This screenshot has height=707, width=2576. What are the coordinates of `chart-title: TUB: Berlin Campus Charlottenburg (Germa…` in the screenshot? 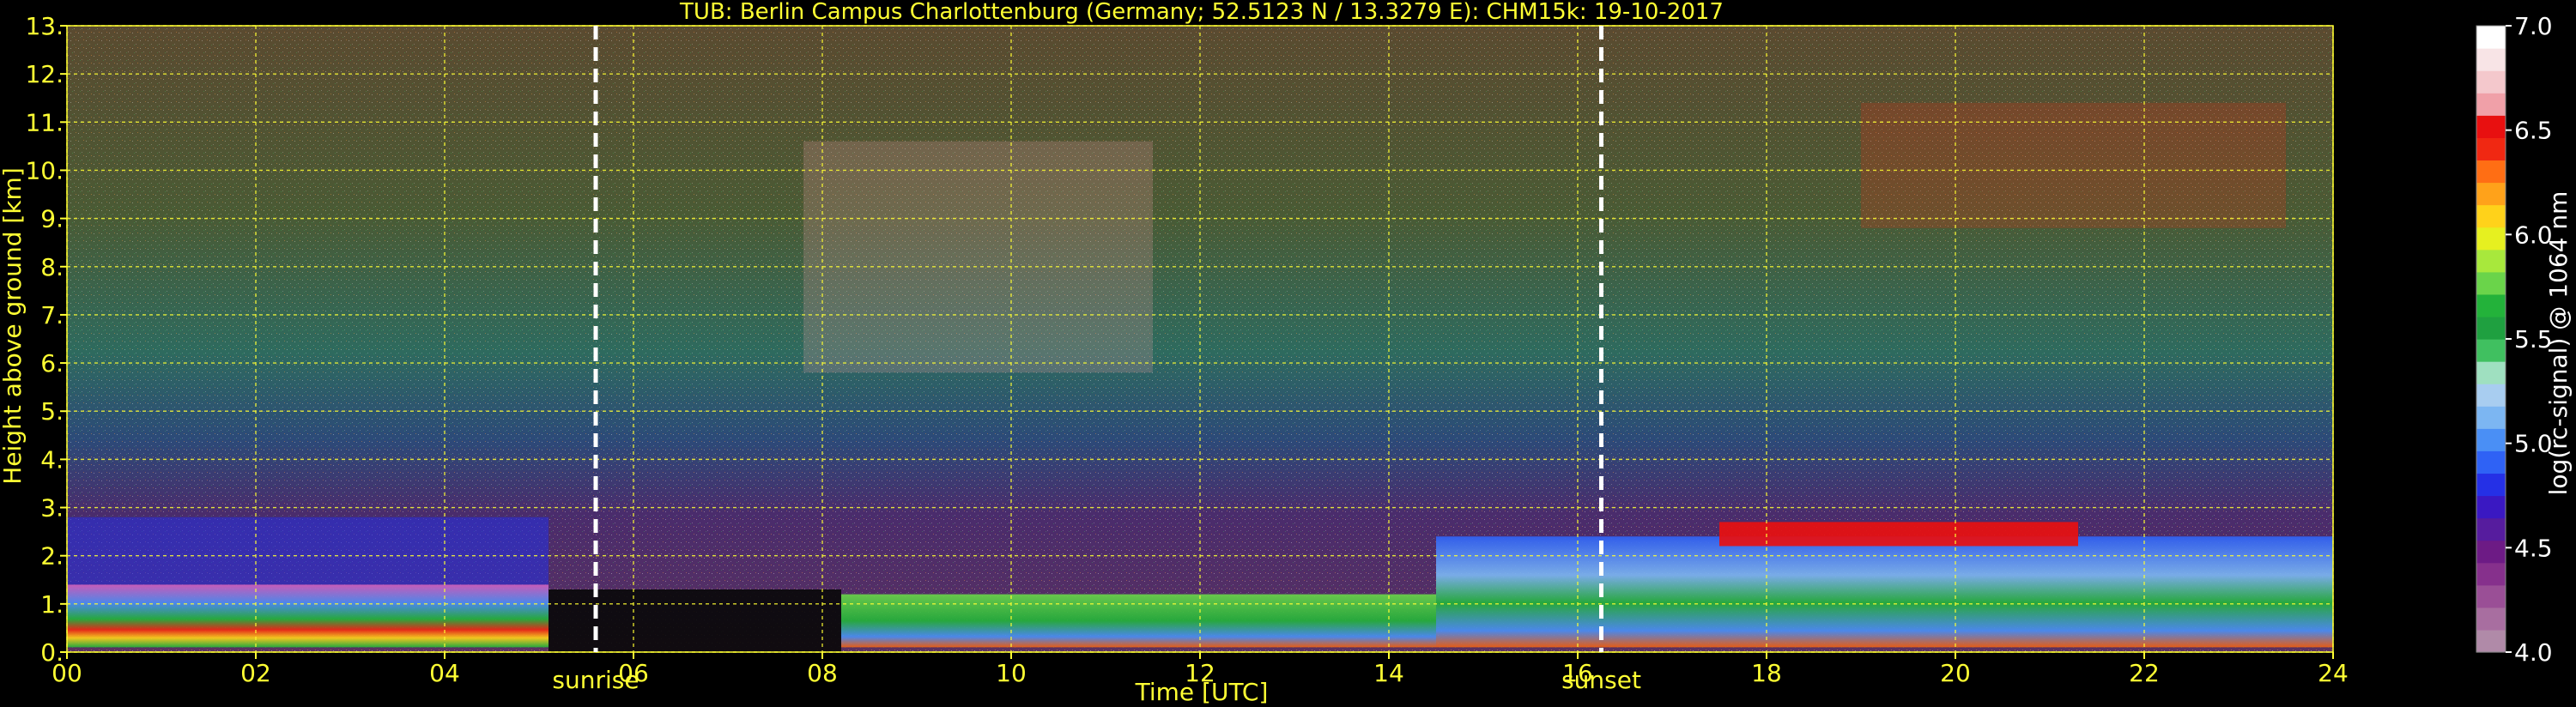 It's located at (1201, 12).